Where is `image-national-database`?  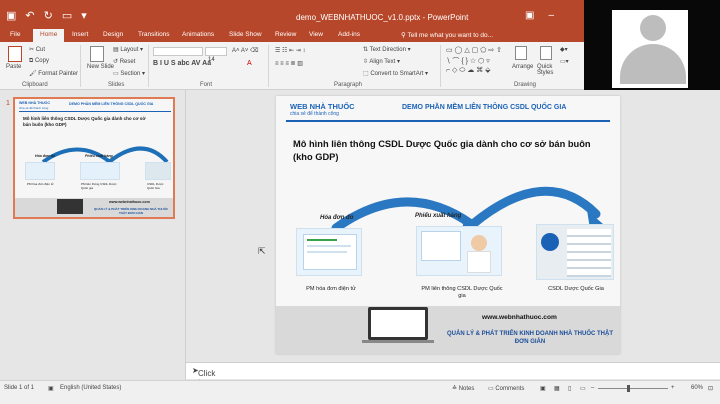
image-national-database is located at coordinates (575, 252).